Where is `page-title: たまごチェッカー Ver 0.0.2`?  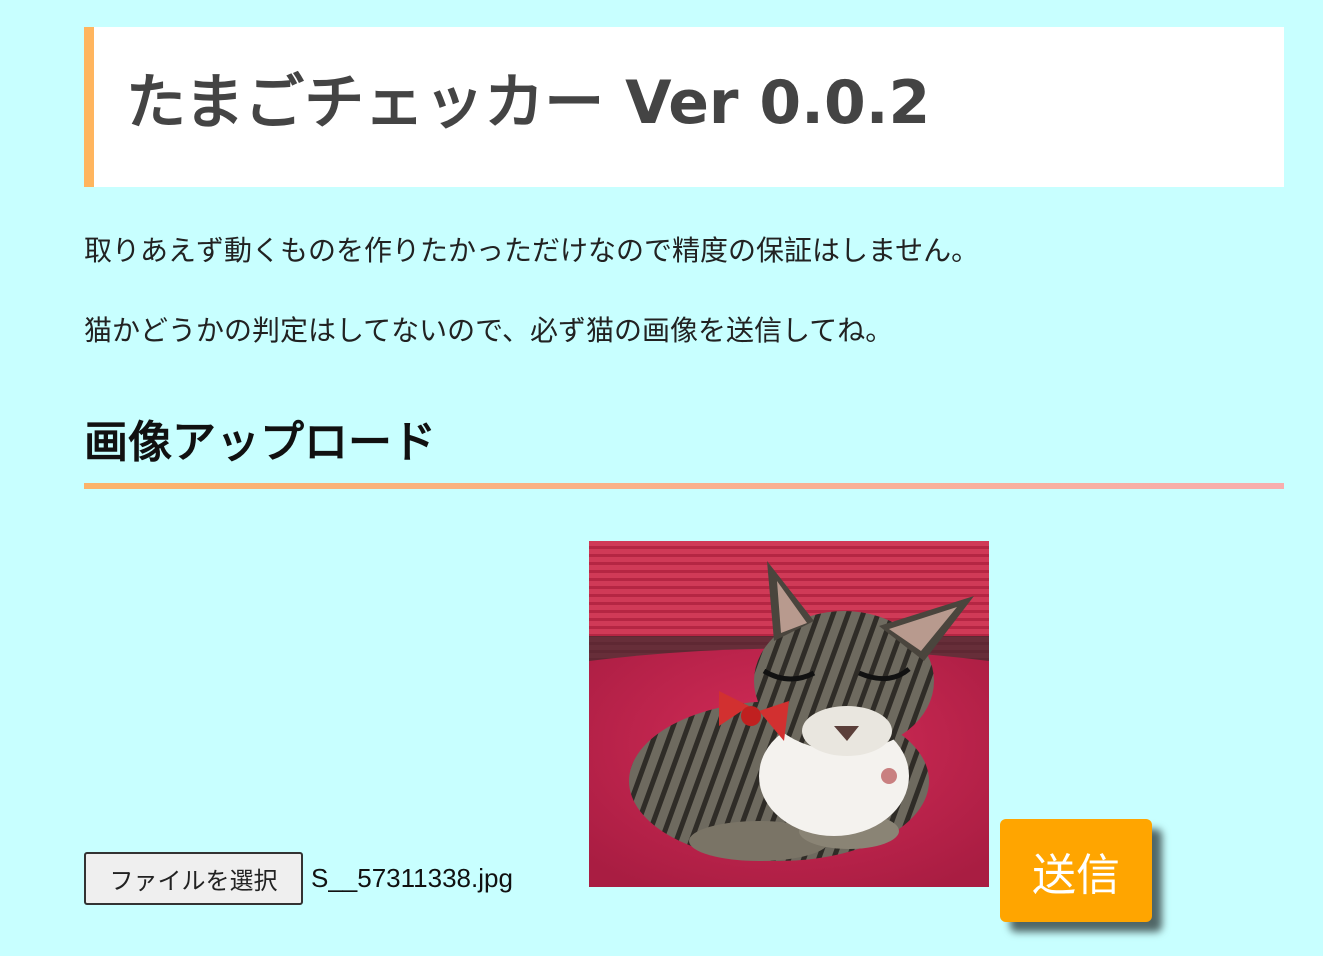
page-title: たまごチェッカー Ver 0.0.2 is located at coordinates (528, 103).